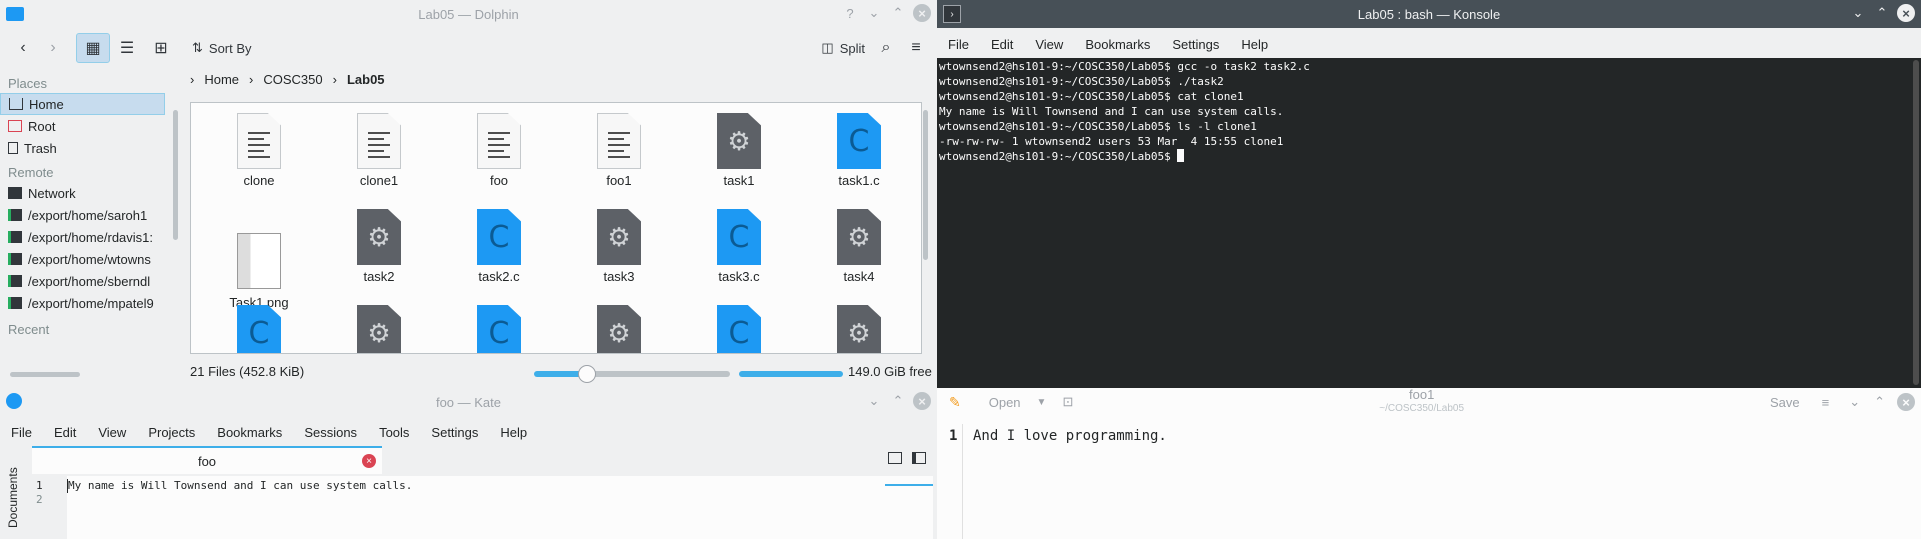 The image size is (1921, 539). What do you see at coordinates (619, 276) in the screenshot?
I see `file-name: task3` at bounding box center [619, 276].